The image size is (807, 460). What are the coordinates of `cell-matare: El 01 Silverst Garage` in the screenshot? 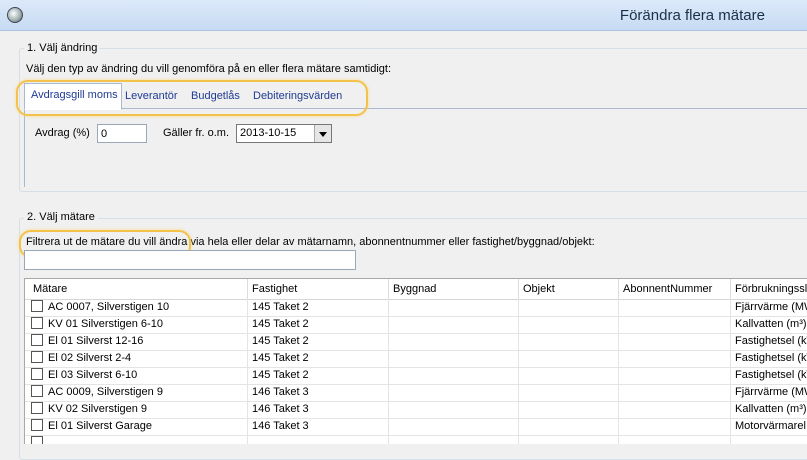 It's located at (136, 426).